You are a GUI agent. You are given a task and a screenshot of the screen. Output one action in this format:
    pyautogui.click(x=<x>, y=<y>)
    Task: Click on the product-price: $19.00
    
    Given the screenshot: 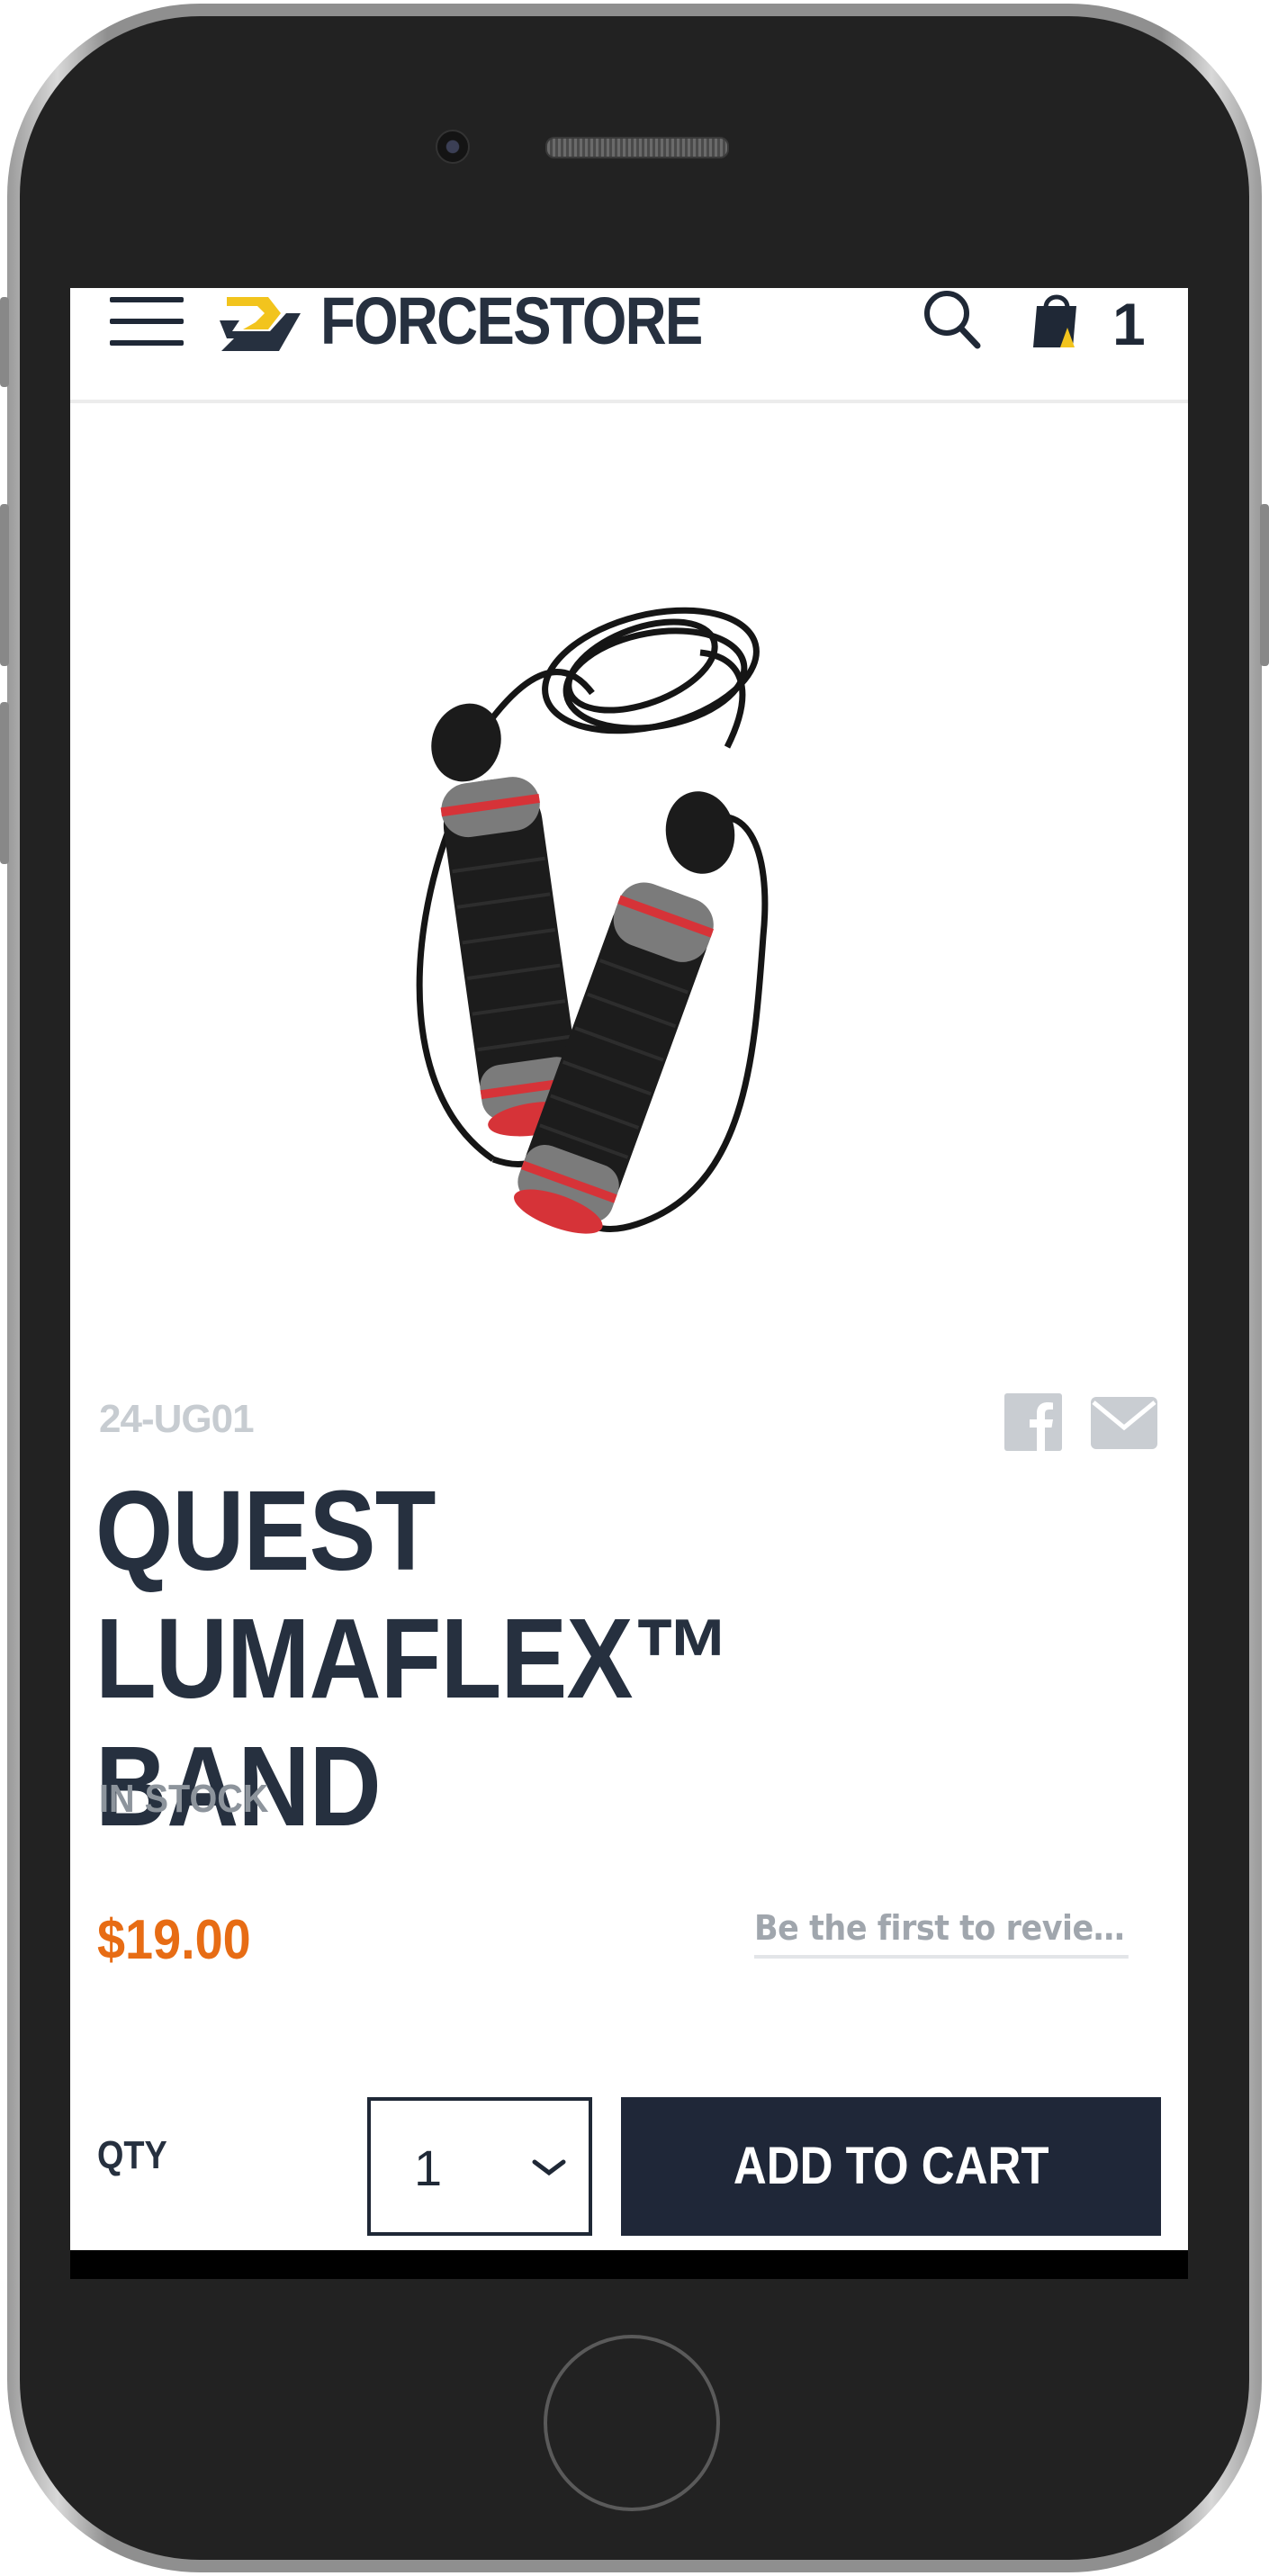 What is the action you would take?
    pyautogui.click(x=174, y=1940)
    